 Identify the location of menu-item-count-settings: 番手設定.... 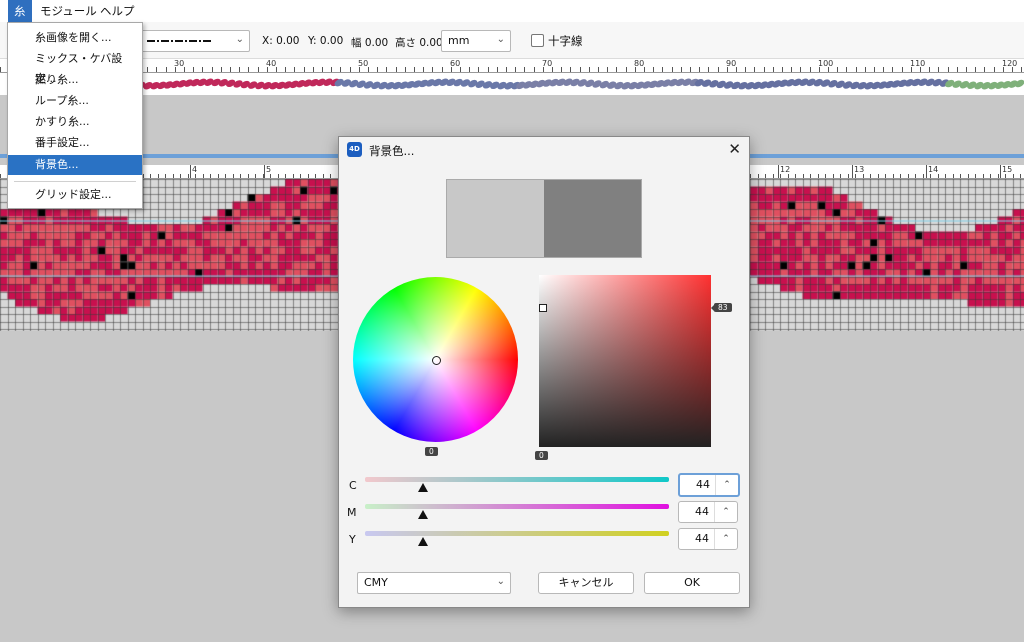
(75, 143).